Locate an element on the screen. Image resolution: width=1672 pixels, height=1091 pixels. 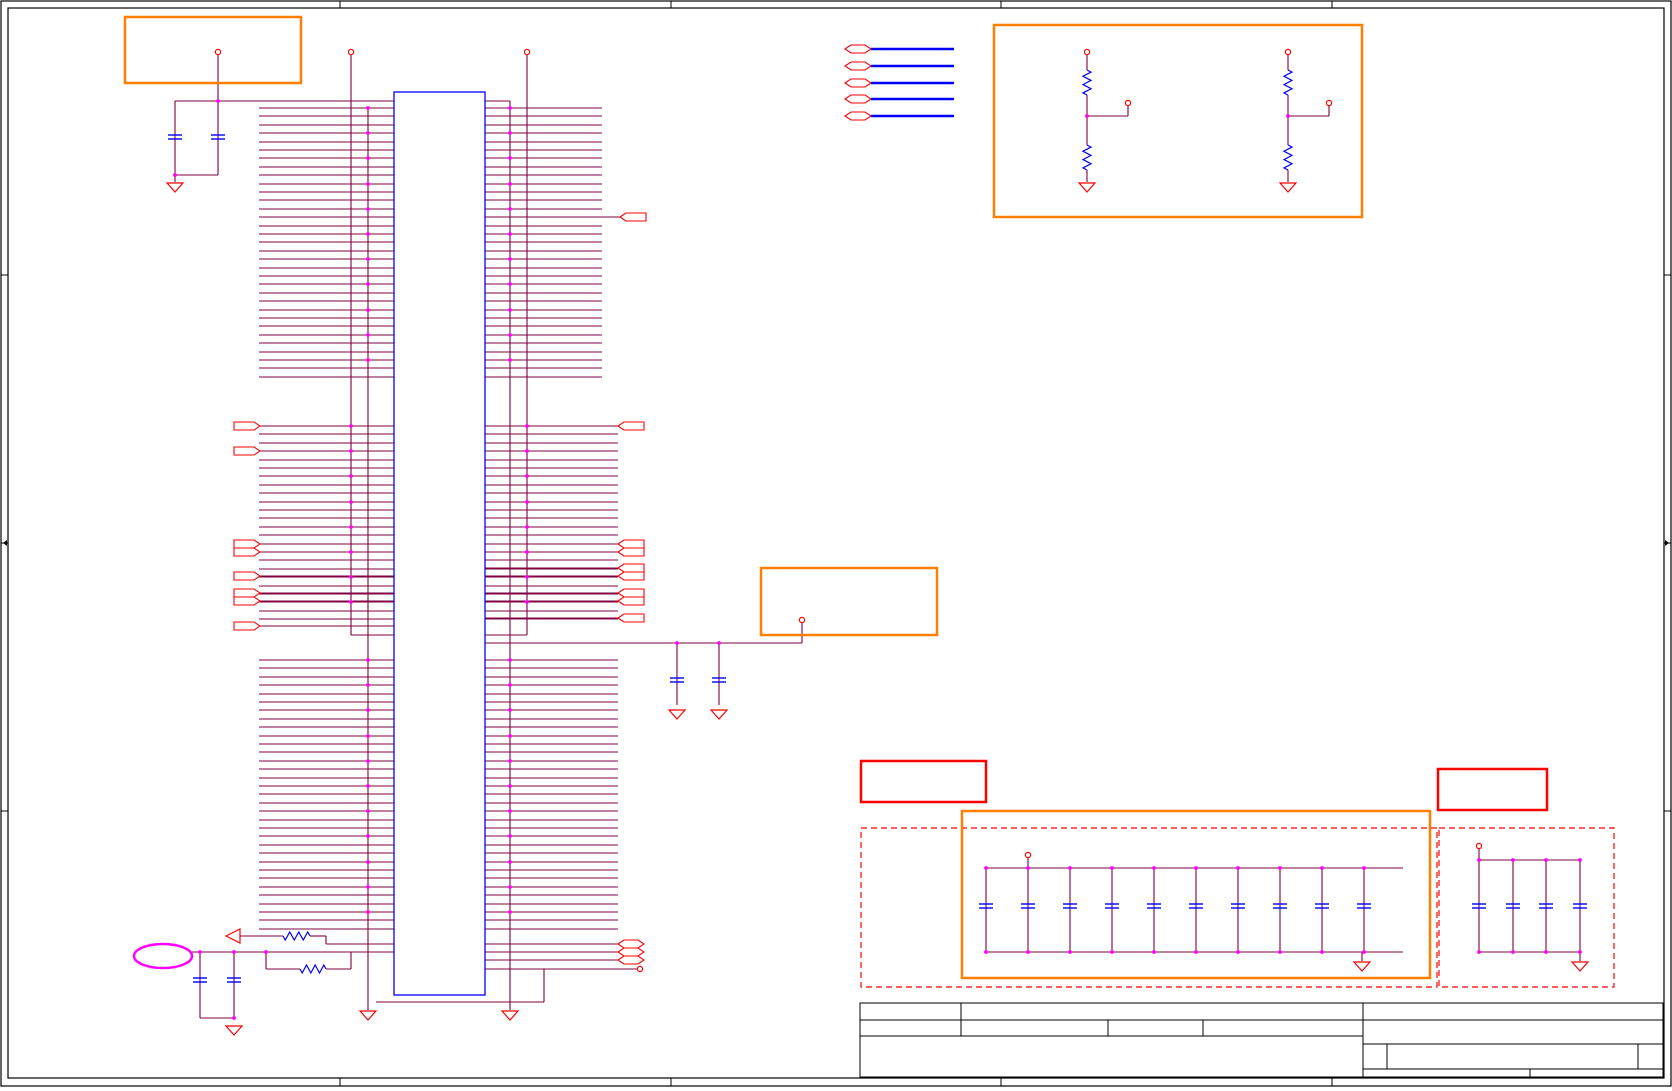
main-ic-body is located at coordinates (439, 543).